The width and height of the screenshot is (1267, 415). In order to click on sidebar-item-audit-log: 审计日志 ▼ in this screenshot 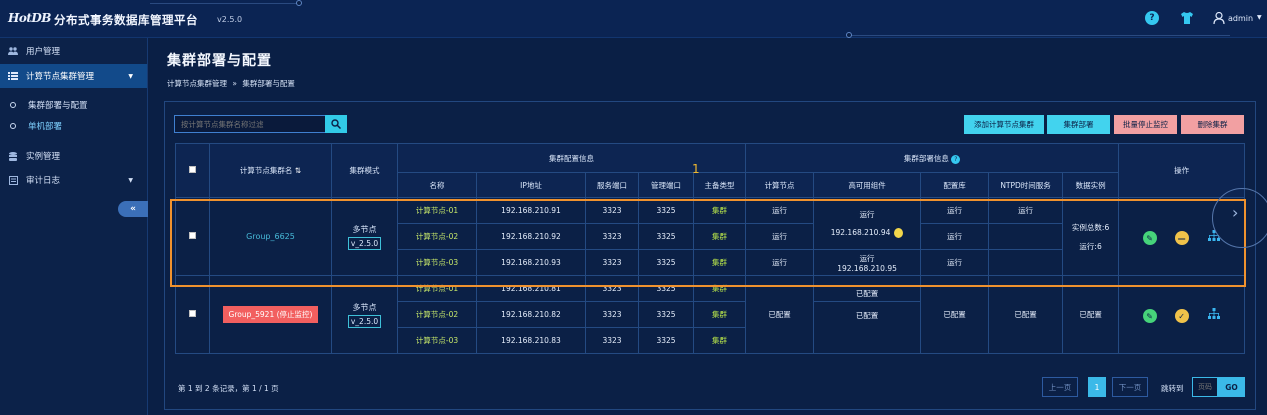, I will do `click(73, 180)`.